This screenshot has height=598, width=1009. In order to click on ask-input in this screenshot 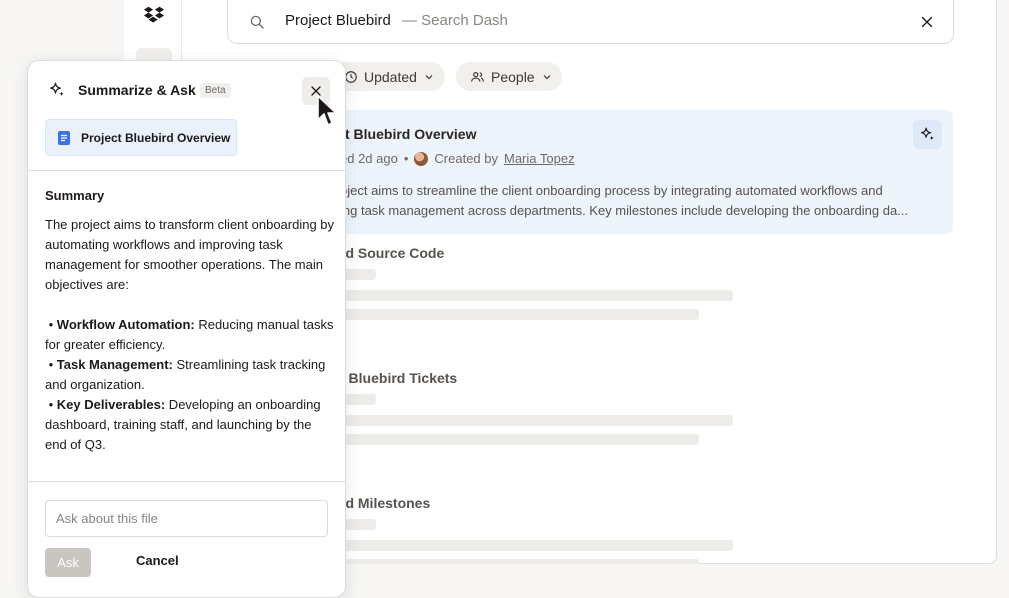, I will do `click(186, 518)`.